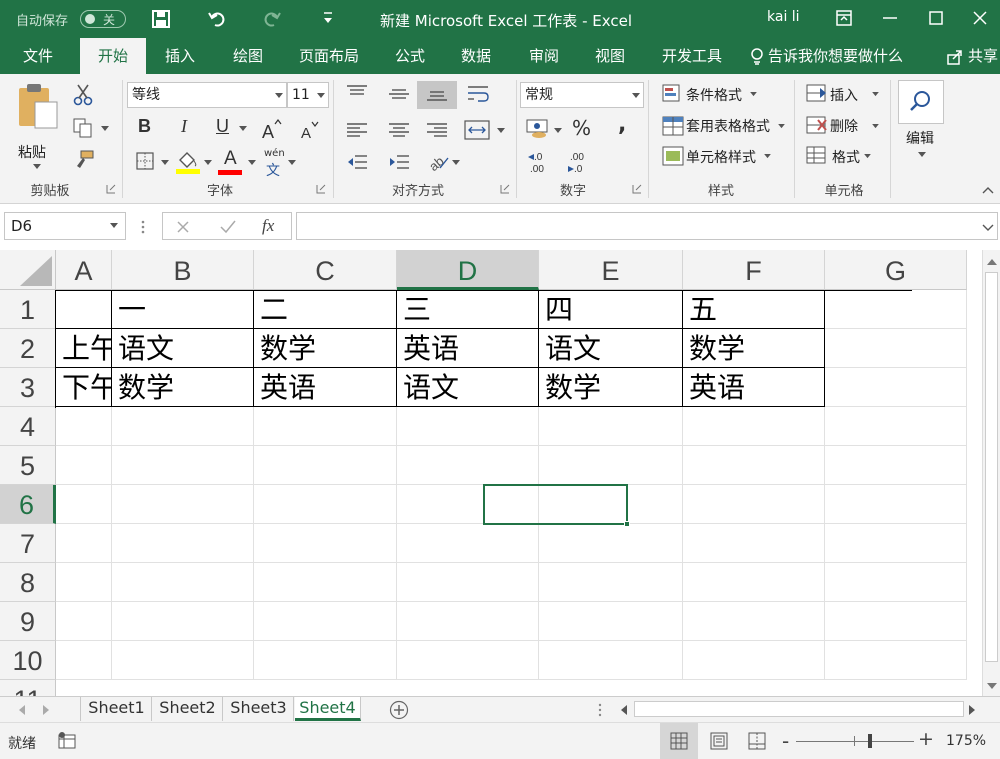 The image size is (1000, 759). What do you see at coordinates (28, 387) in the screenshot?
I see `row-header-3: 3` at bounding box center [28, 387].